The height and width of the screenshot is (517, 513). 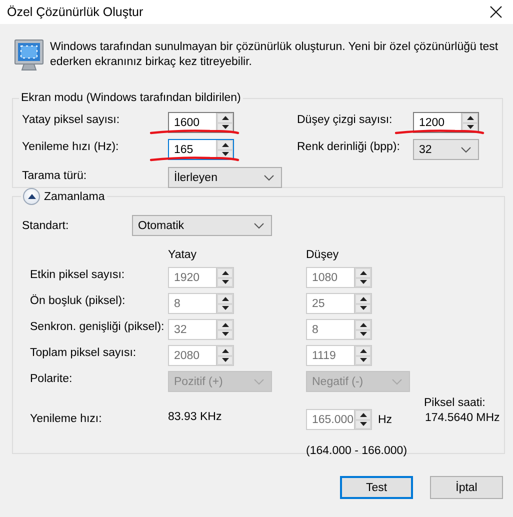 I want to click on unit-label: Hz, so click(x=385, y=420).